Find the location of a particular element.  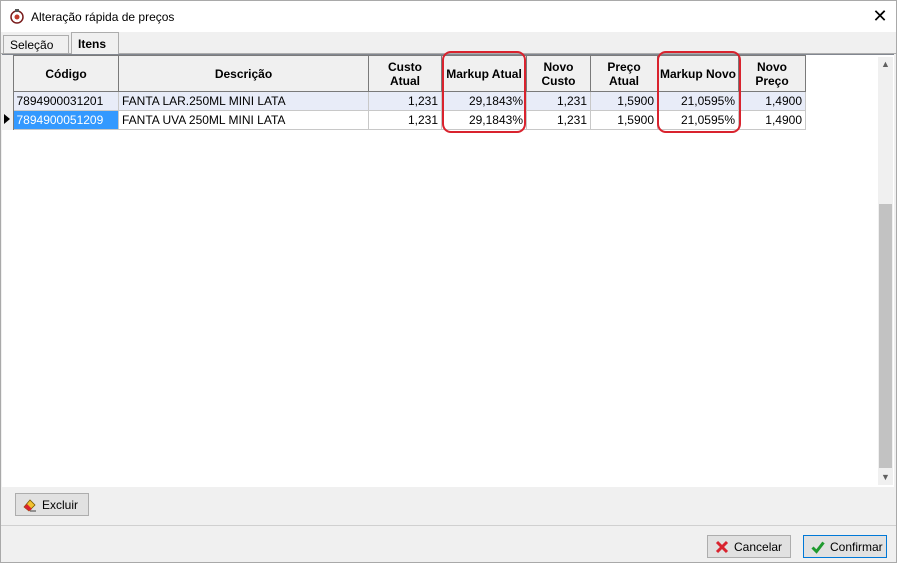

scroll-down-icon: ▼ is located at coordinates (885, 477).